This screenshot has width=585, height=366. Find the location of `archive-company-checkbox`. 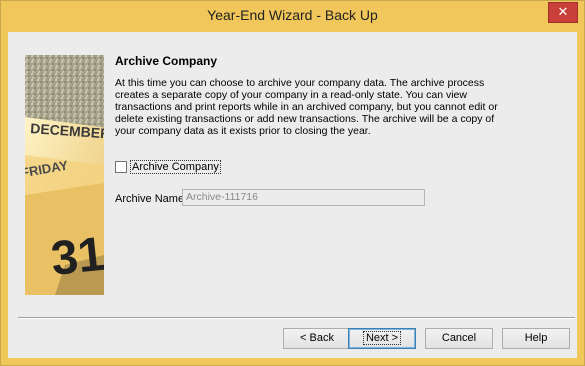

archive-company-checkbox is located at coordinates (121, 167).